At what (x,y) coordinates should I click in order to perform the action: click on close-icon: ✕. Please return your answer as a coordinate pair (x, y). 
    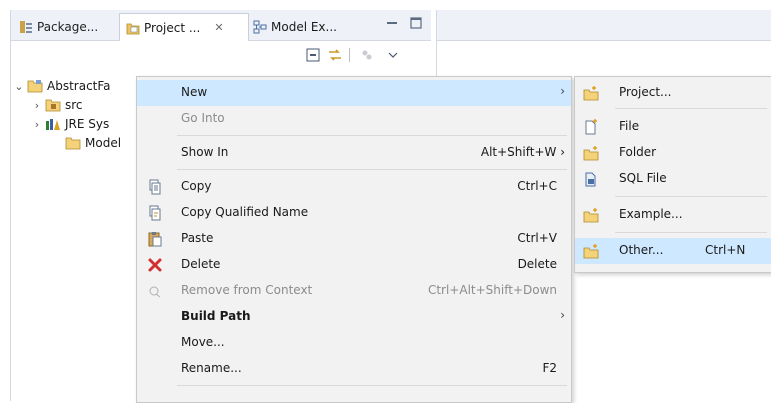
    Looking at the image, I should click on (218, 27).